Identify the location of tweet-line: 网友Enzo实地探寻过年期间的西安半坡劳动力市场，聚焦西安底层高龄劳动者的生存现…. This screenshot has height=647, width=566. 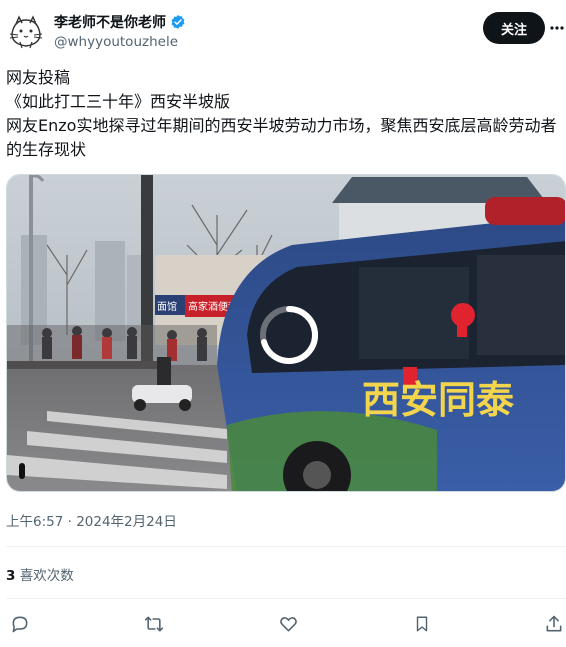
(281, 137).